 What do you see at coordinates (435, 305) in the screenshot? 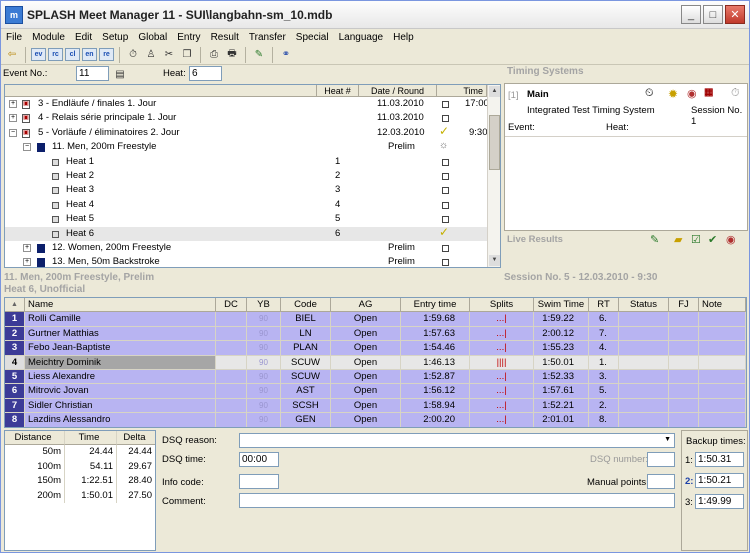
I see `col-entry-time: Entry time` at bounding box center [435, 305].